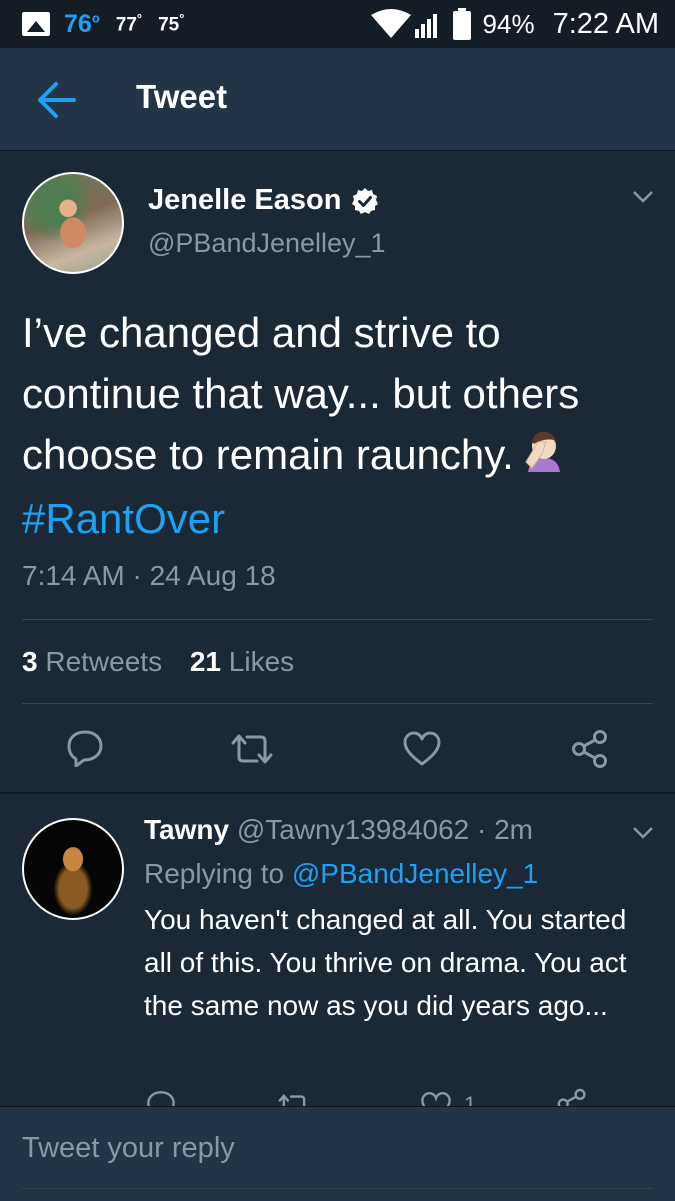  I want to click on reply-chevron-down-icon, so click(643, 833).